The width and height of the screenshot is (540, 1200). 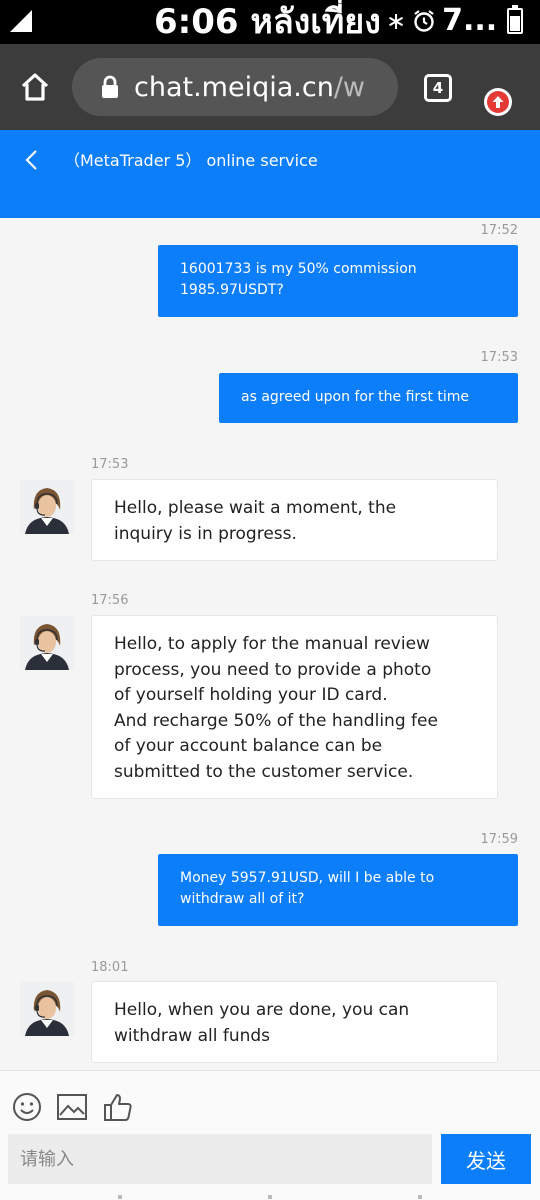 I want to click on url-text: chat.meiqia.cn/w, so click(x=249, y=87).